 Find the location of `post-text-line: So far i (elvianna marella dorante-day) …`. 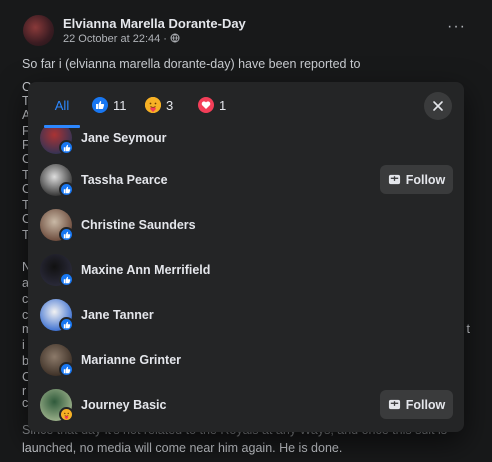

post-text-line: So far i (elvianna marella dorante-day) … is located at coordinates (191, 64).